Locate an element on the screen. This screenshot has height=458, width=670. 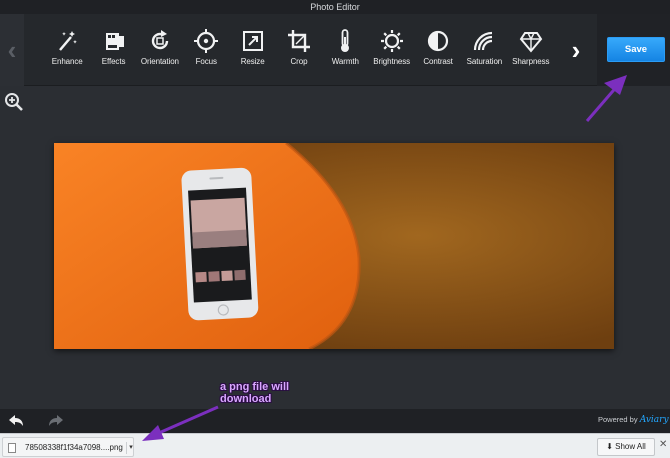
annotation-text: a png file will download is located at coordinates (255, 393).